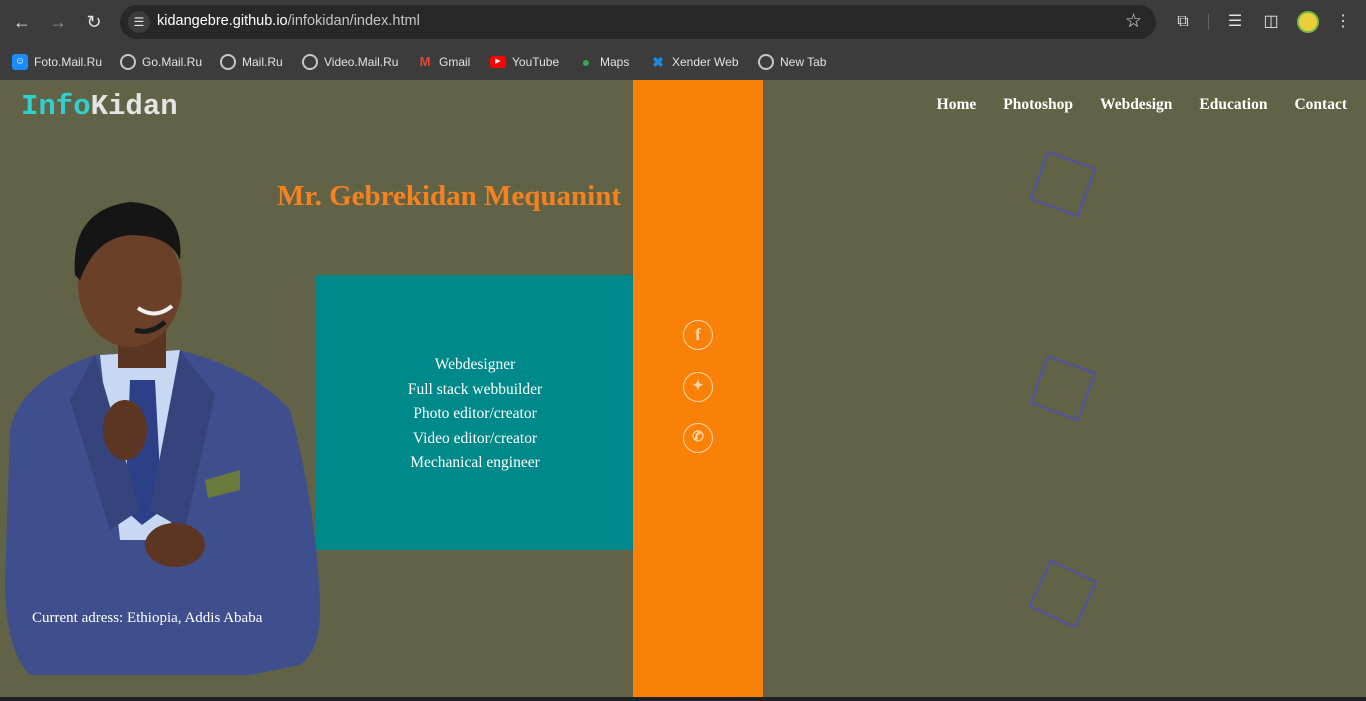 Image resolution: width=1366 pixels, height=701 pixels. What do you see at coordinates (139, 22) in the screenshot?
I see `site-info-icon: ☰` at bounding box center [139, 22].